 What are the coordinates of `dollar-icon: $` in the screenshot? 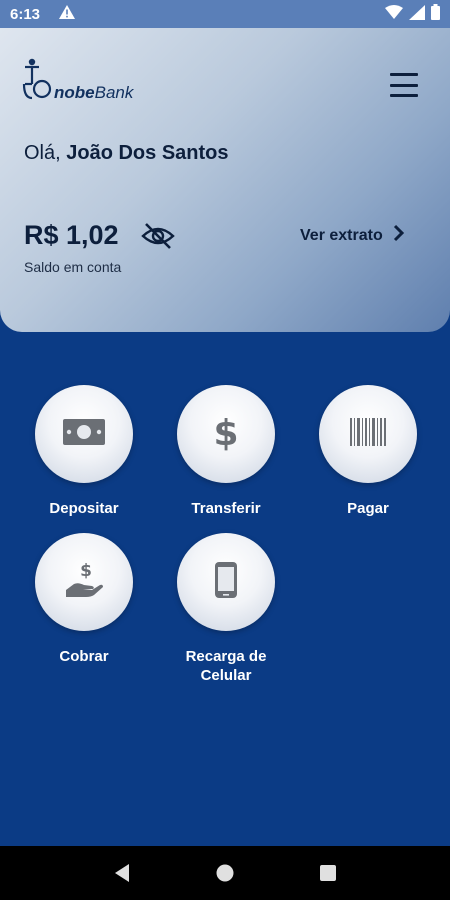 It's located at (226, 434).